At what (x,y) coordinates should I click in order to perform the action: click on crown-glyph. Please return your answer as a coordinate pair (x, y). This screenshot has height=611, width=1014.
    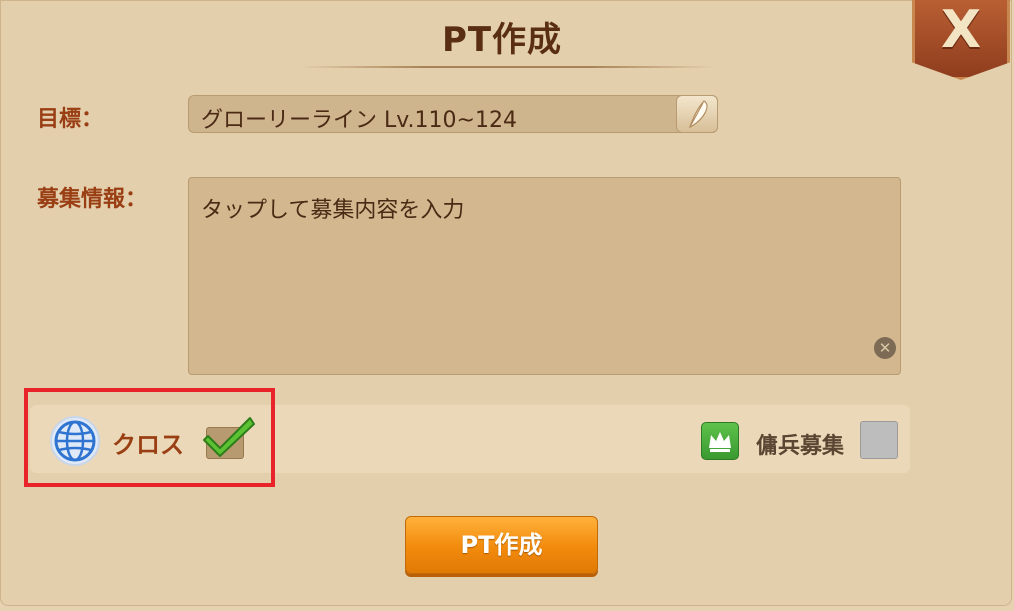
    Looking at the image, I should click on (720, 442).